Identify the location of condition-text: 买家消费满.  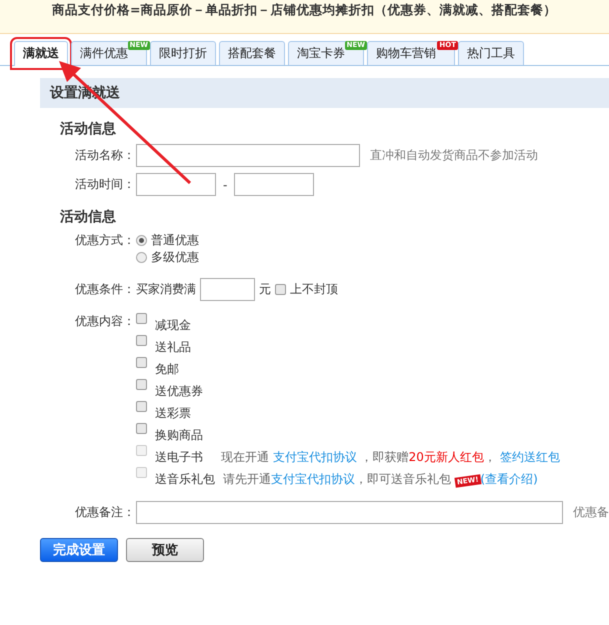
(166, 289).